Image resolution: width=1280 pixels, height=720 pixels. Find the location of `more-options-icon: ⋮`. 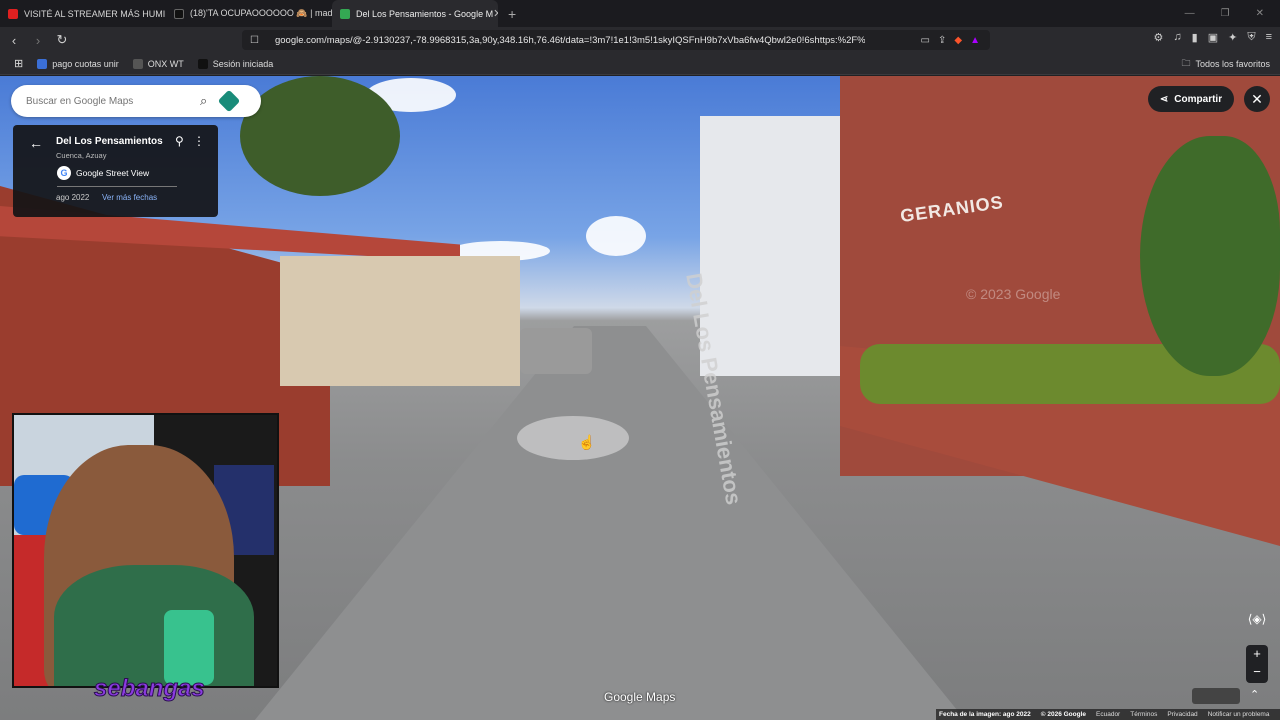

more-options-icon: ⋮ is located at coordinates (199, 141).